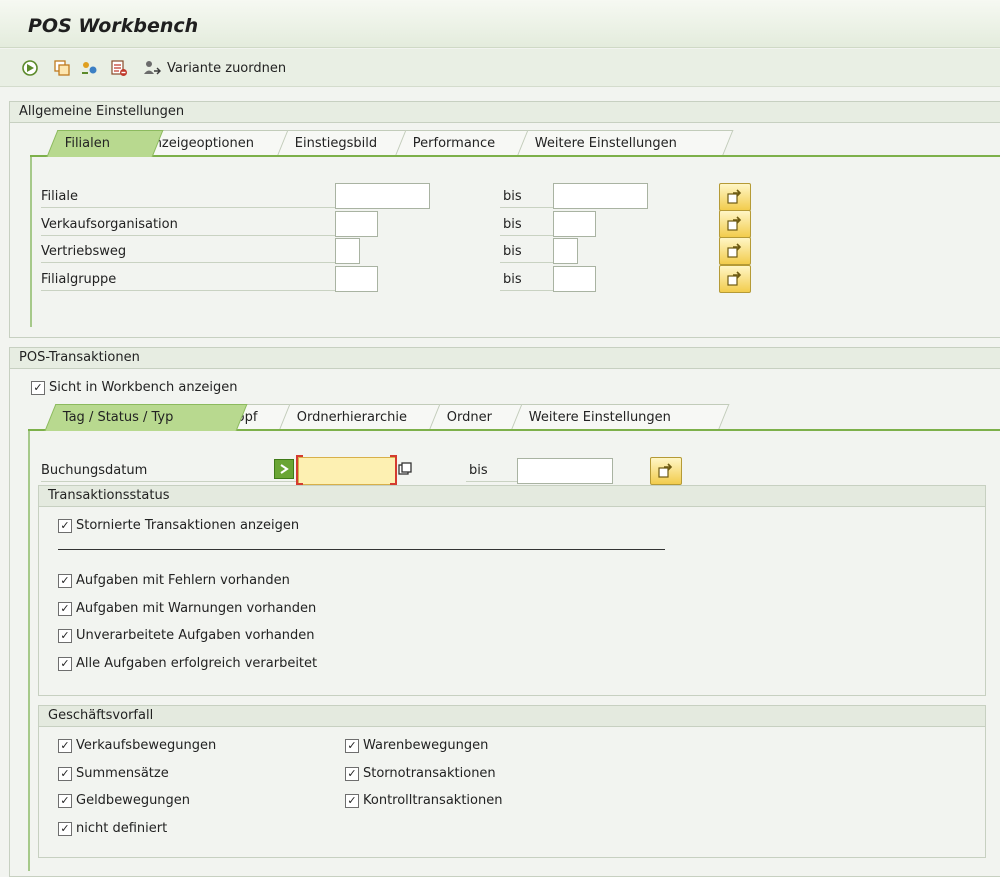 The height and width of the screenshot is (877, 1000). What do you see at coordinates (565, 471) in the screenshot?
I see `buchungsdatum-to-input` at bounding box center [565, 471].